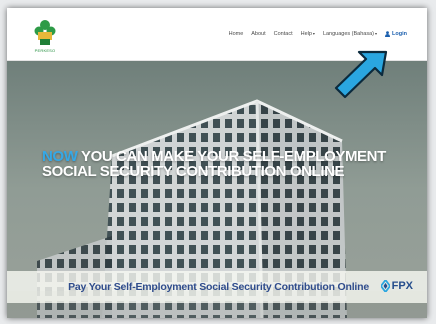 The height and width of the screenshot is (324, 436). I want to click on nav-help: Help▾, so click(308, 34).